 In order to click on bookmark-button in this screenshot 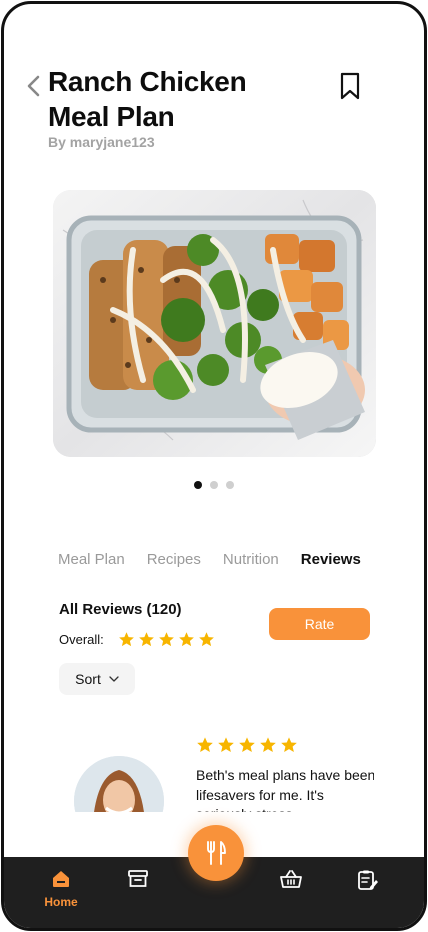, I will do `click(350, 86)`.